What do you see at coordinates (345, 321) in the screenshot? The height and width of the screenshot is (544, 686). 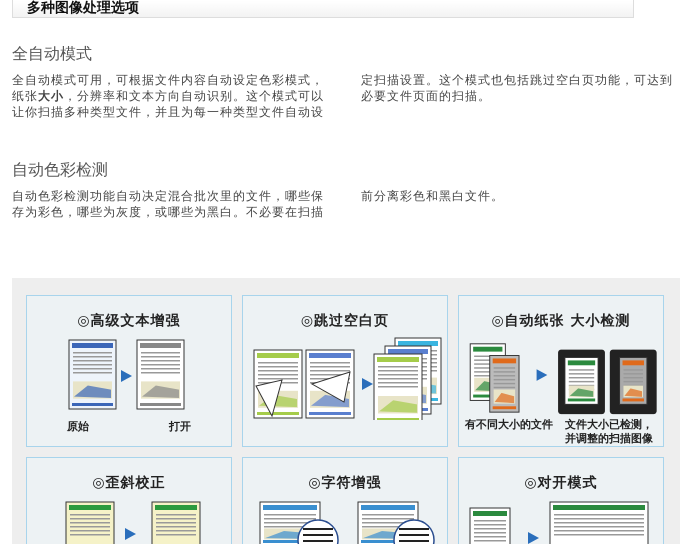 I see `feature-title: ◎跳过空白页` at bounding box center [345, 321].